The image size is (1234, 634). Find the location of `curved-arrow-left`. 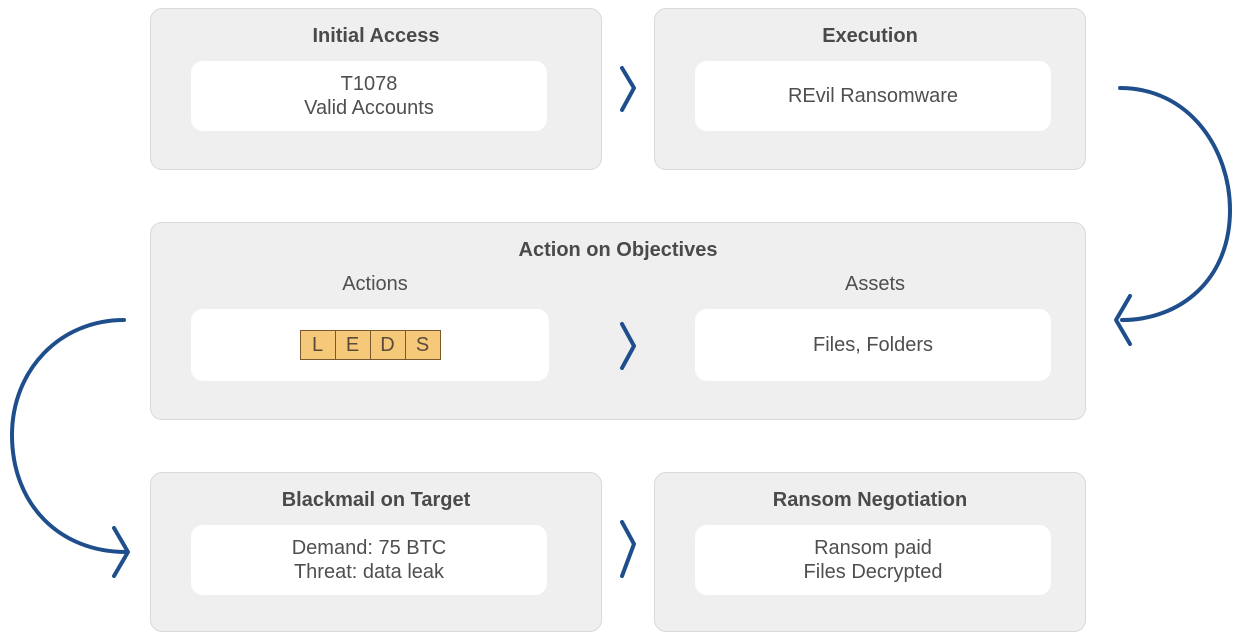

curved-arrow-left is located at coordinates (69, 436).